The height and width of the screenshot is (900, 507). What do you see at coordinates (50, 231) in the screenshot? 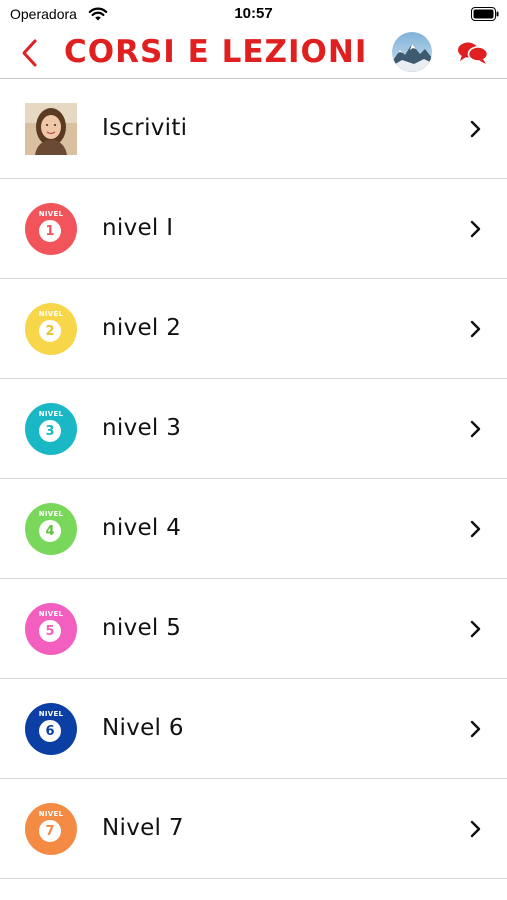
I see `badge-number: 1` at bounding box center [50, 231].